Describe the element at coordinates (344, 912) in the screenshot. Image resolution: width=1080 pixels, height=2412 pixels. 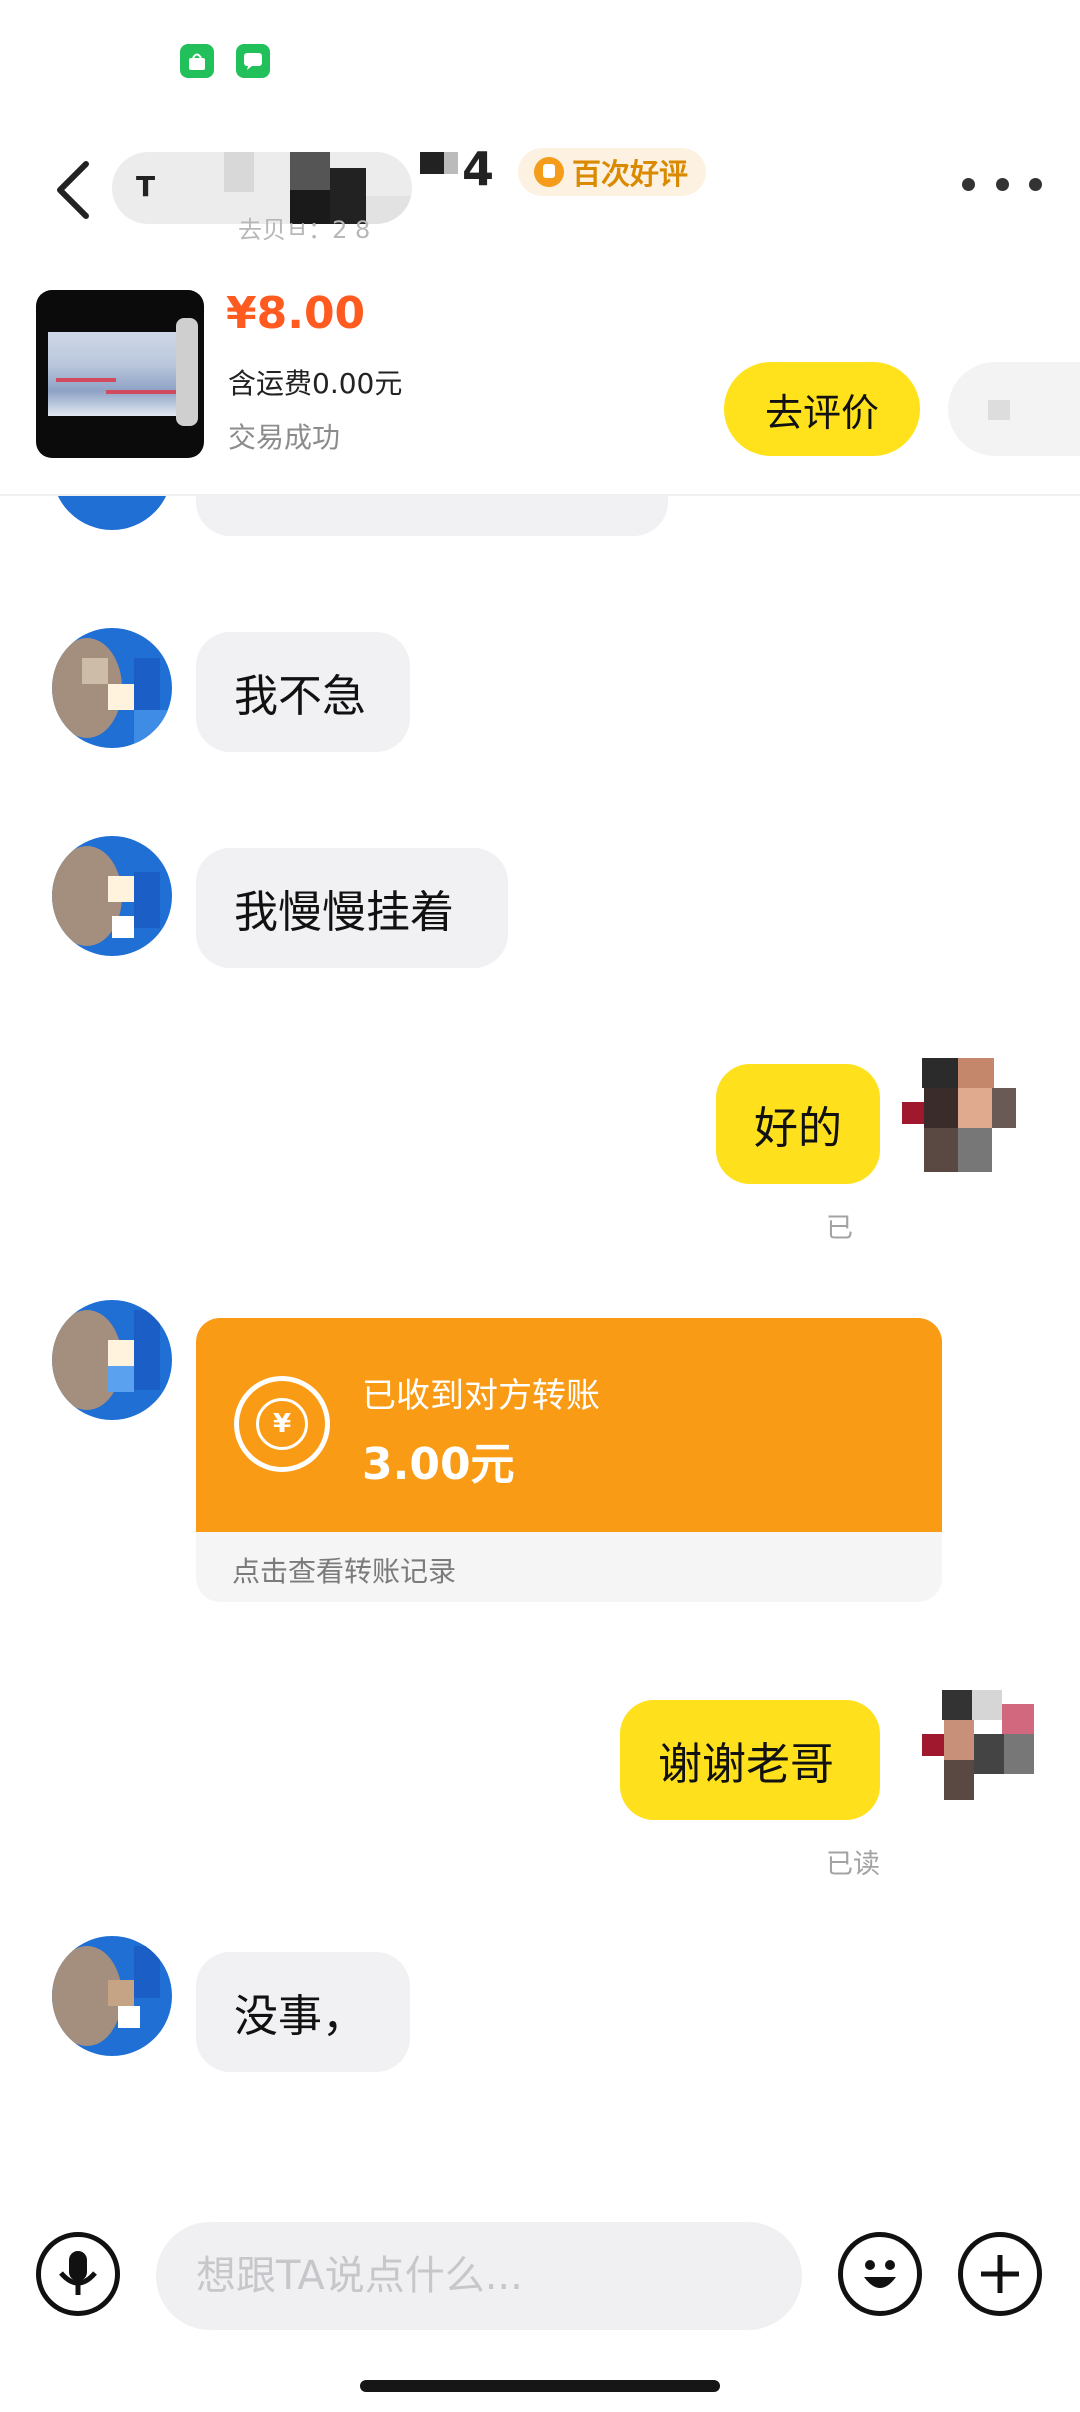
I see `message-text: 我慢慢挂着` at that location.